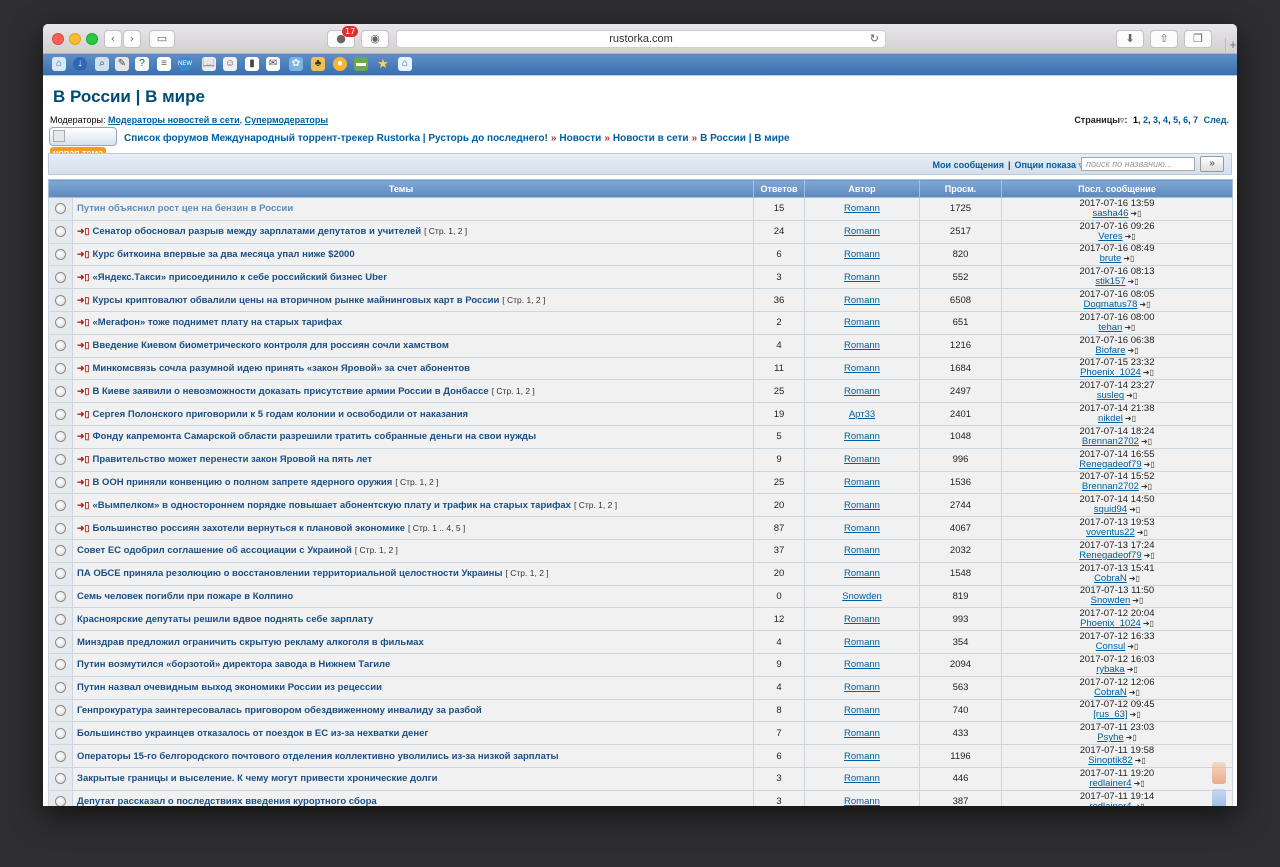 Image resolution: width=1280 pixels, height=867 pixels. What do you see at coordinates (1117, 188) in the screenshot?
I see `header-last-post: Посл. сообщение` at bounding box center [1117, 188].